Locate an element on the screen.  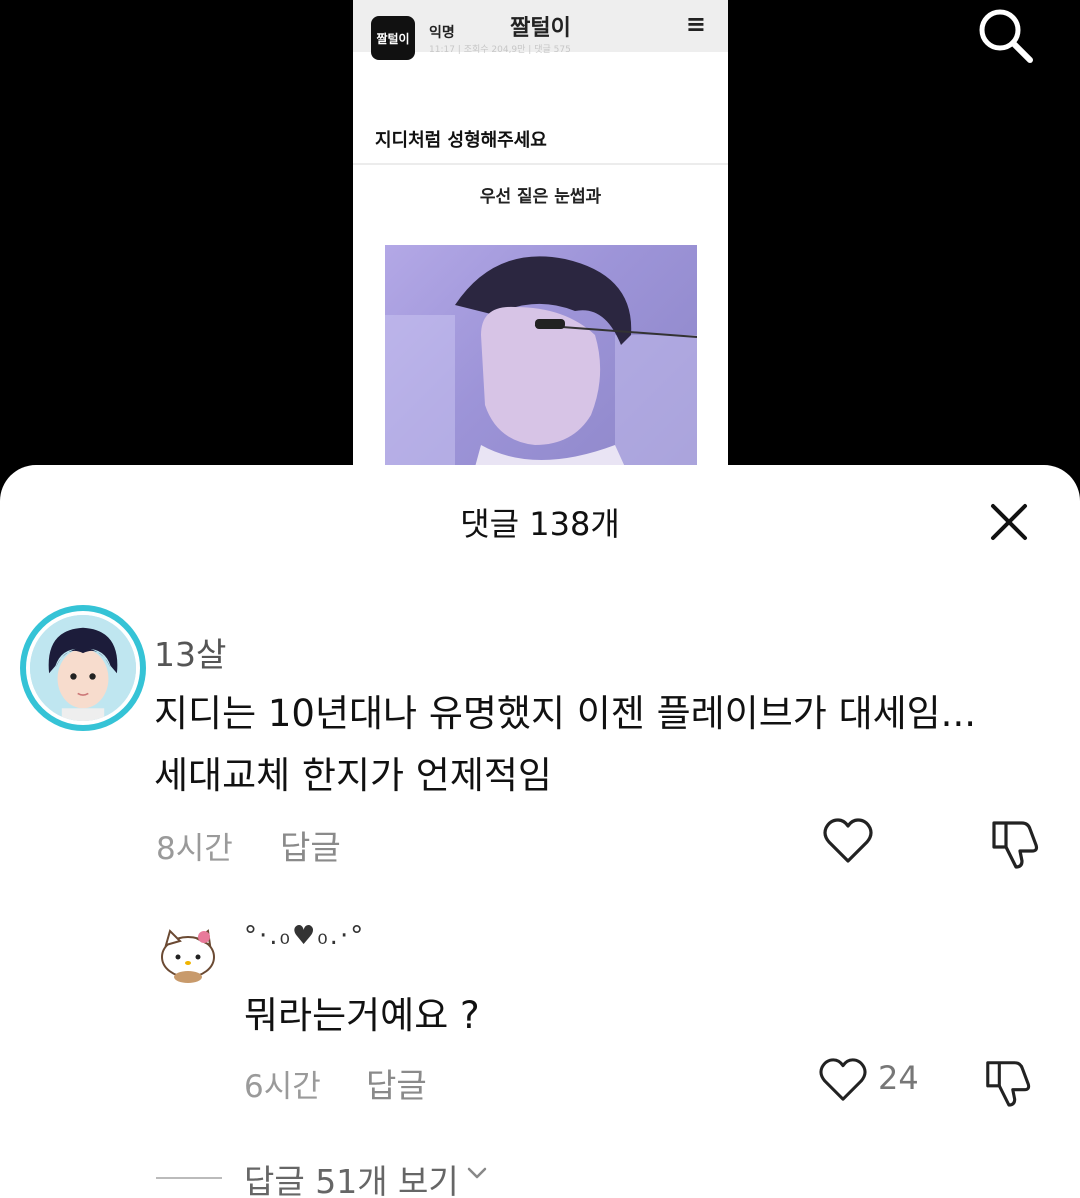
comment-username: °·.₀♥₀.·° is located at coordinates (304, 936).